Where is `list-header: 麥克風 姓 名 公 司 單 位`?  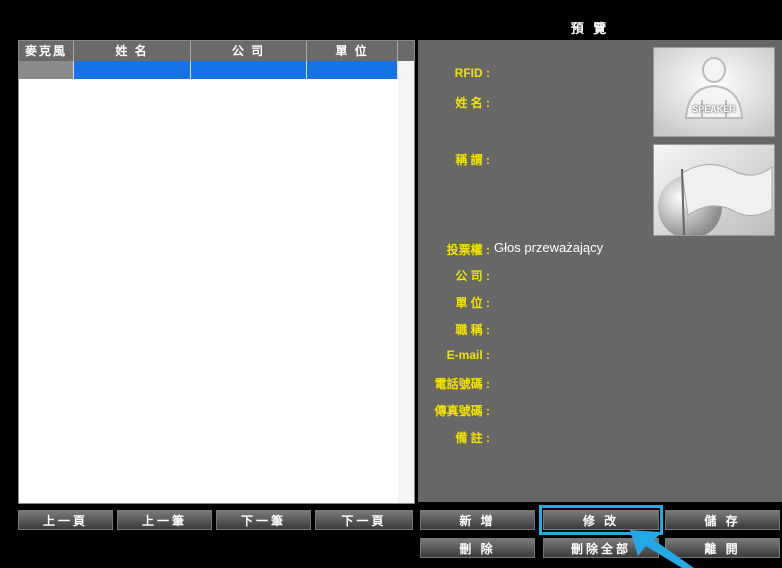
list-header: 麥克風 姓 名 公 司 單 位 is located at coordinates (216, 51).